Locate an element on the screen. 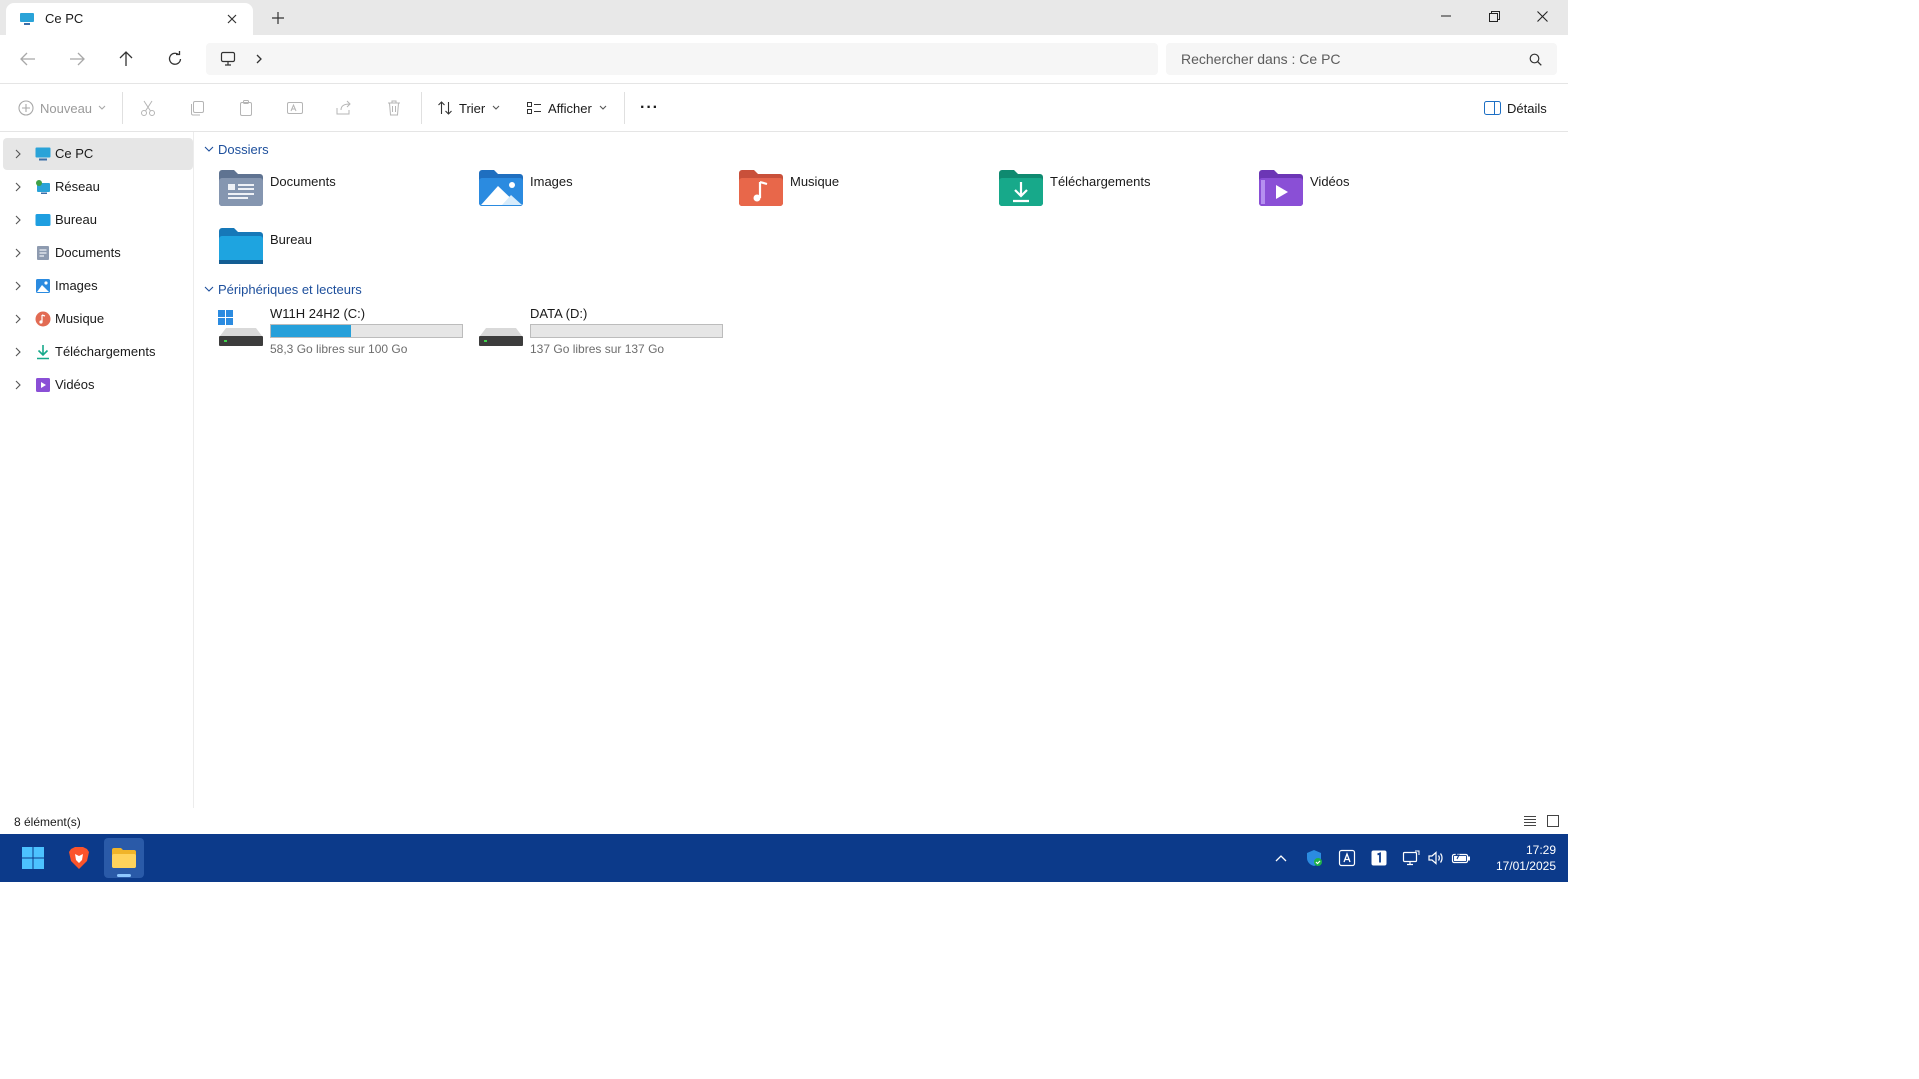 The width and height of the screenshot is (1919, 1079). folder-label: Vidéos is located at coordinates (1330, 181).